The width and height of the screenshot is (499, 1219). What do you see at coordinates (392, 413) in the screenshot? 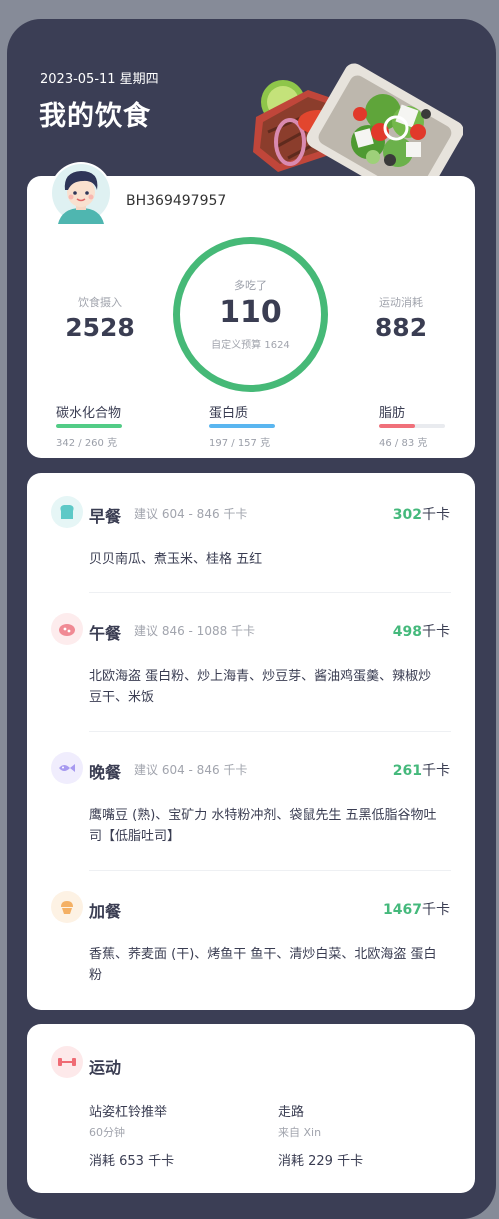
I see `macro-fat-name: 脂肪` at bounding box center [392, 413].